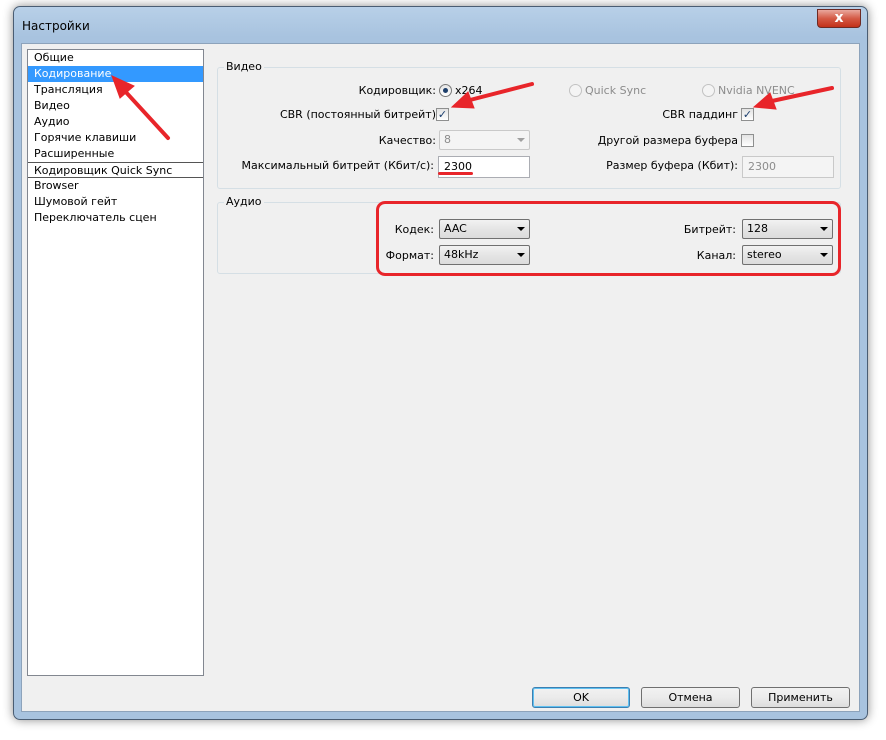 This screenshot has width=886, height=740. I want to click on sidebar-item-audio: Аудио, so click(115, 122).